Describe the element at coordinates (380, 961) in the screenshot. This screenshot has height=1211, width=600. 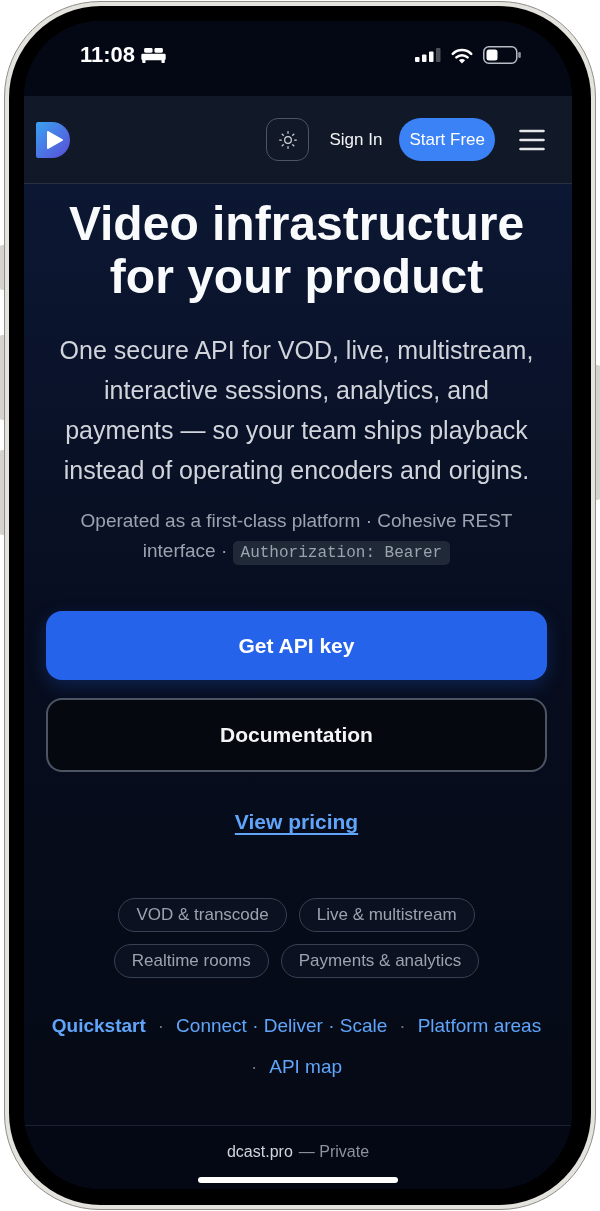
I see `feature-tag: Payments & analytics` at that location.